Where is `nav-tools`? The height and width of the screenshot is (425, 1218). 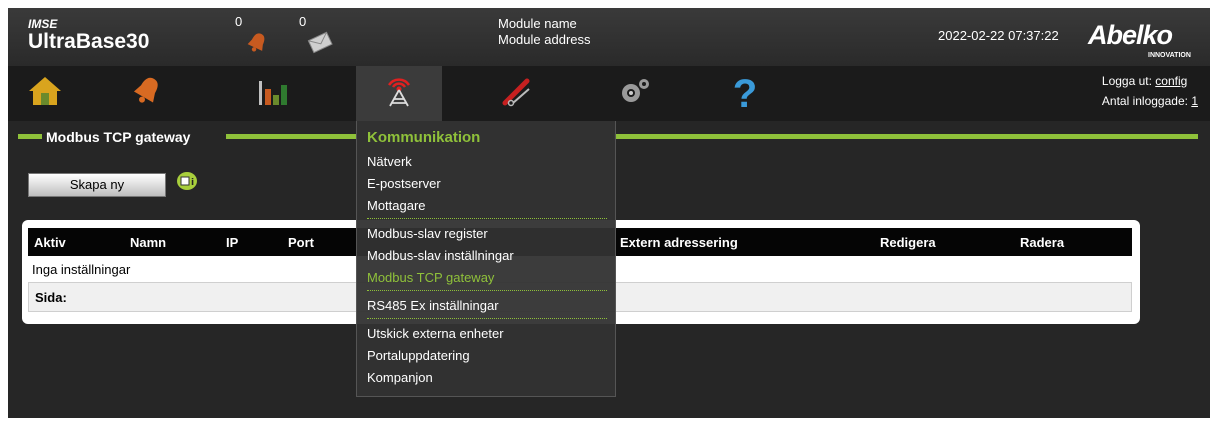
nav-tools is located at coordinates (517, 93).